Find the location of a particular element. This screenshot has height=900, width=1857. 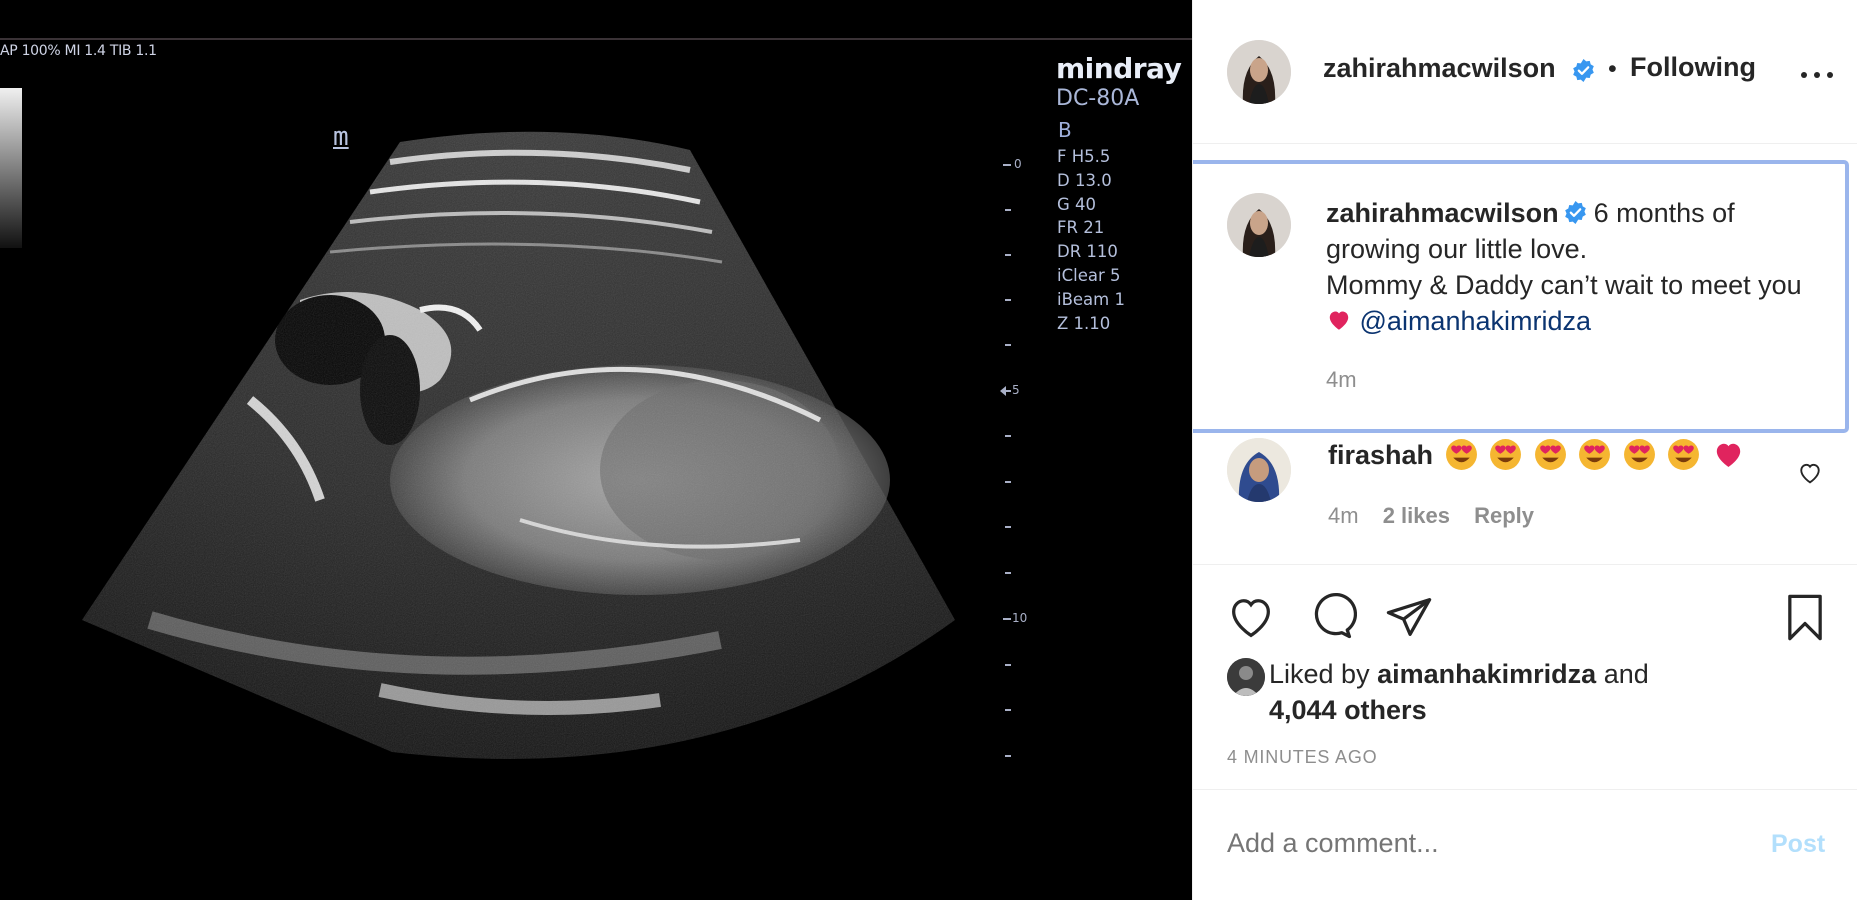

following-button: Following is located at coordinates (1693, 67).